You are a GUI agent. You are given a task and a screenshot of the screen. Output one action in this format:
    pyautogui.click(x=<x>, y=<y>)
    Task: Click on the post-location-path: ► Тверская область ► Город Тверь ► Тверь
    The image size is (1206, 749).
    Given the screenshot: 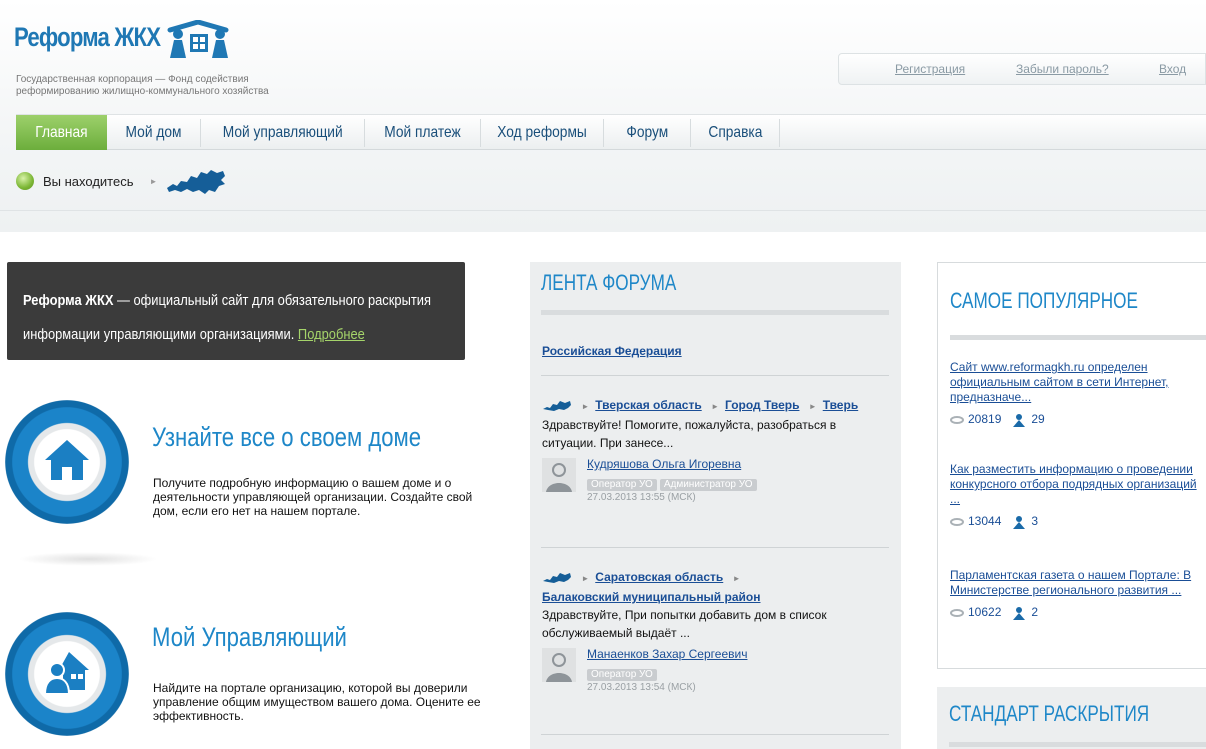 What is the action you would take?
    pyautogui.click(x=715, y=406)
    